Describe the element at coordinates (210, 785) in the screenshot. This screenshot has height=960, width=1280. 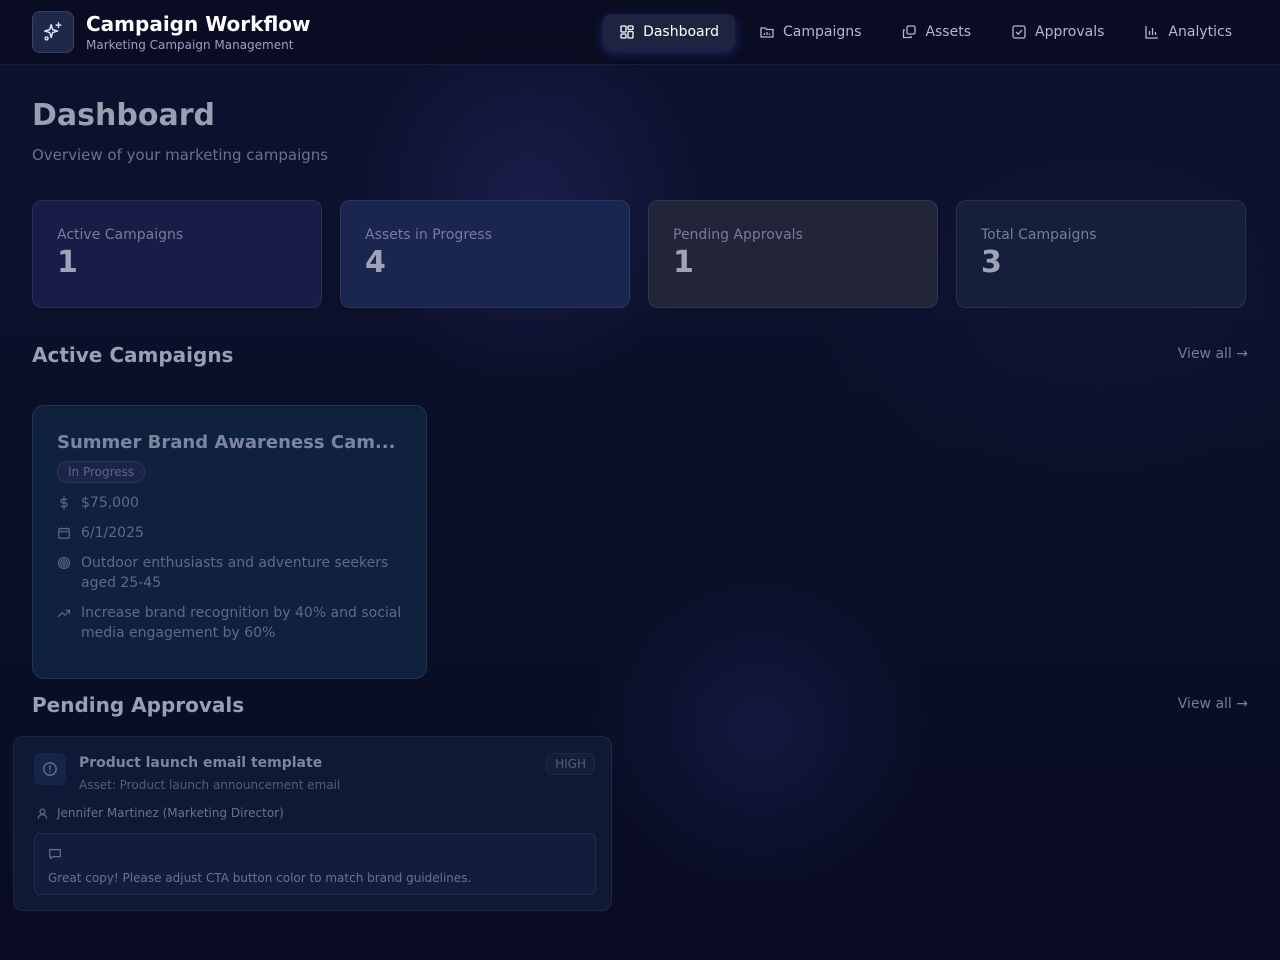
I see `approval-asset: Asset: Product launch announcement email` at that location.